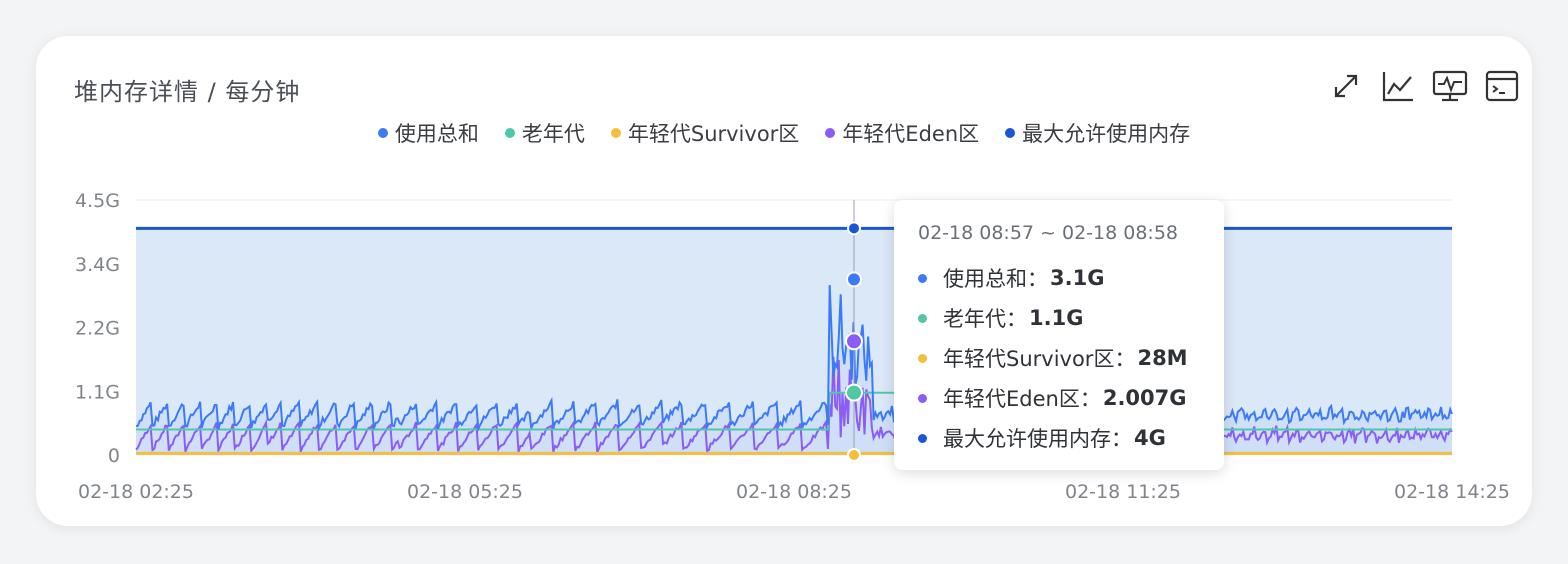  What do you see at coordinates (1037, 439) in the screenshot?
I see `tooltip-label: 最大允许使用内存：` at bounding box center [1037, 439].